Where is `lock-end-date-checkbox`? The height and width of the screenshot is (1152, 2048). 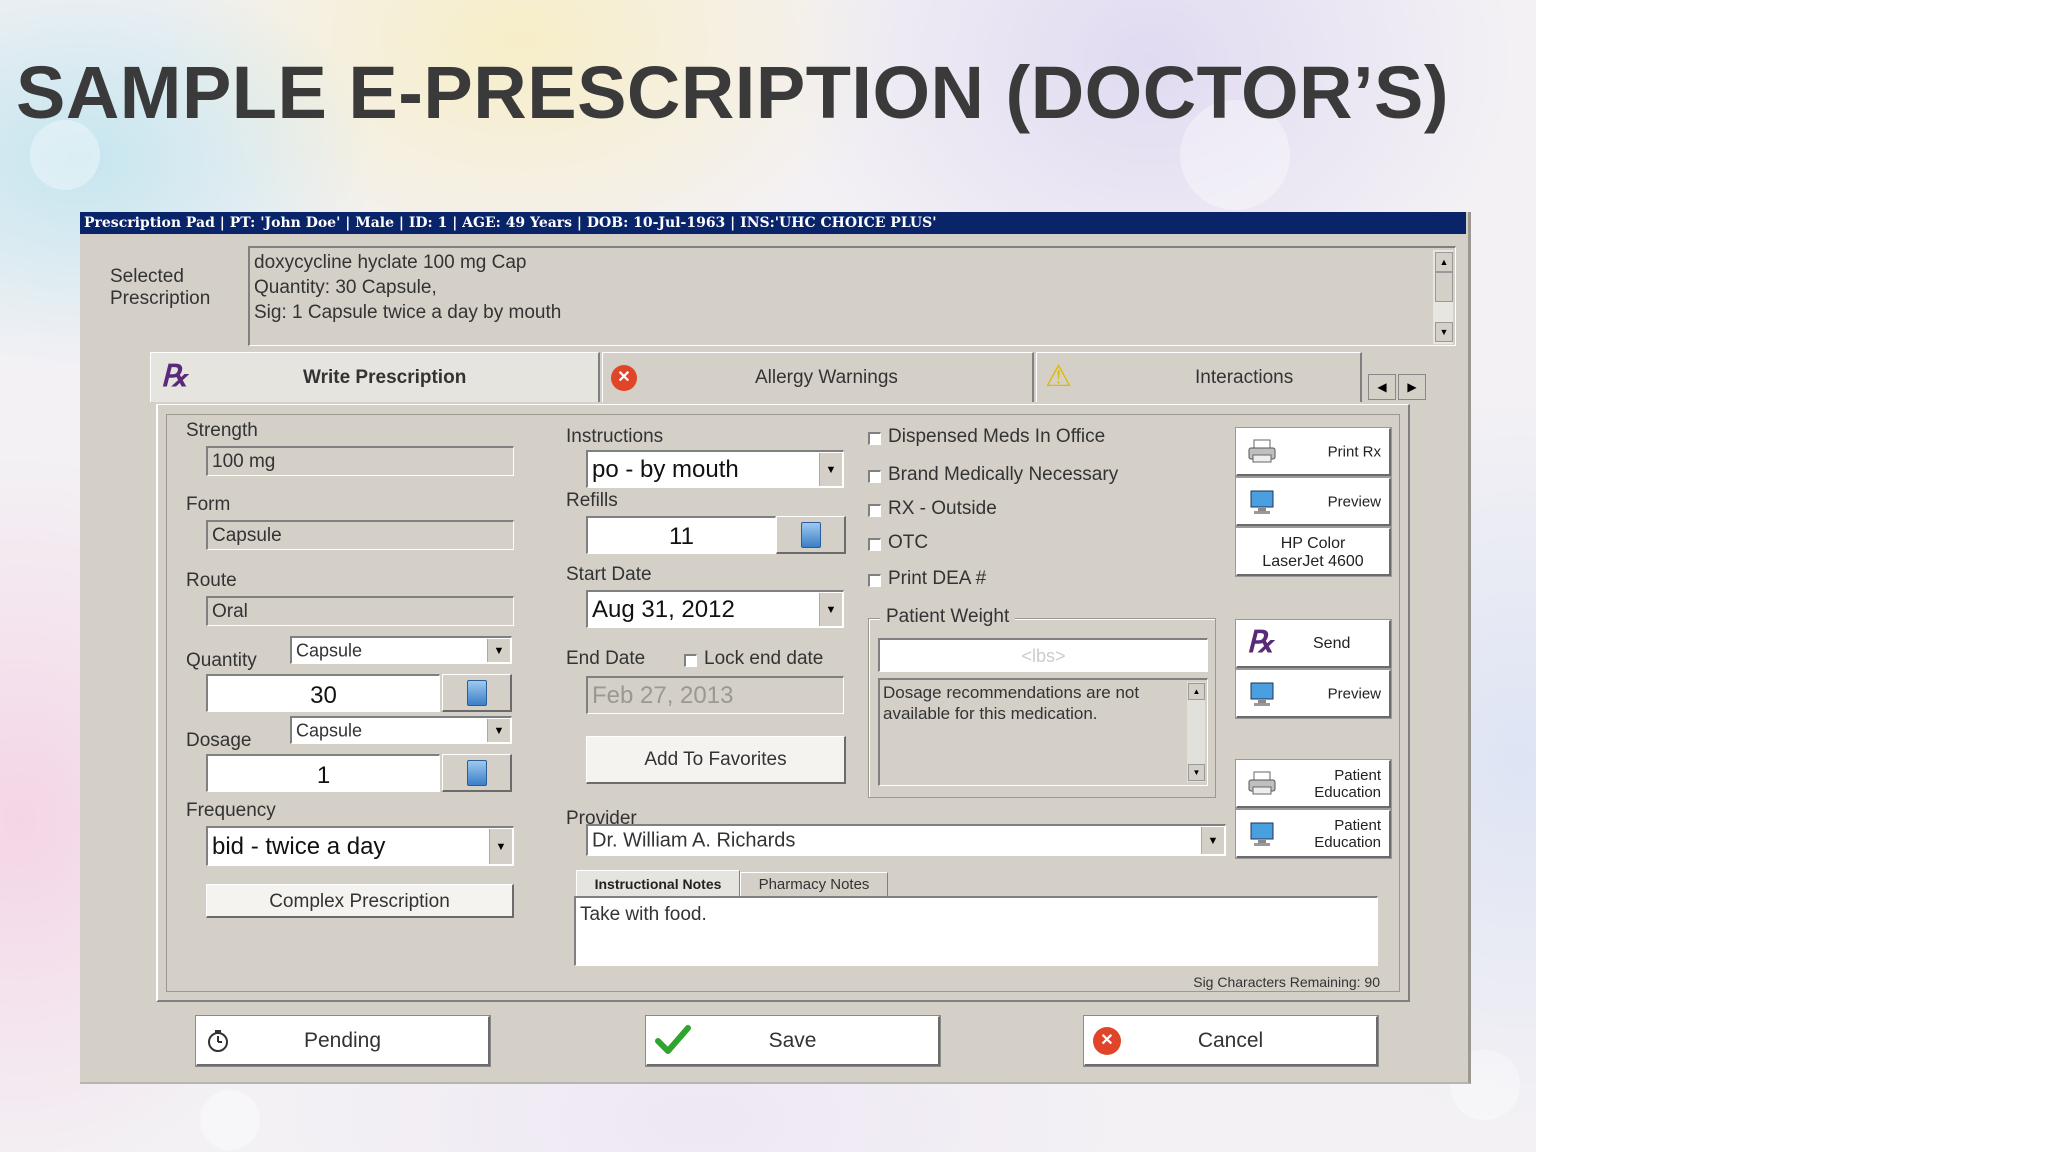 lock-end-date-checkbox is located at coordinates (690, 660).